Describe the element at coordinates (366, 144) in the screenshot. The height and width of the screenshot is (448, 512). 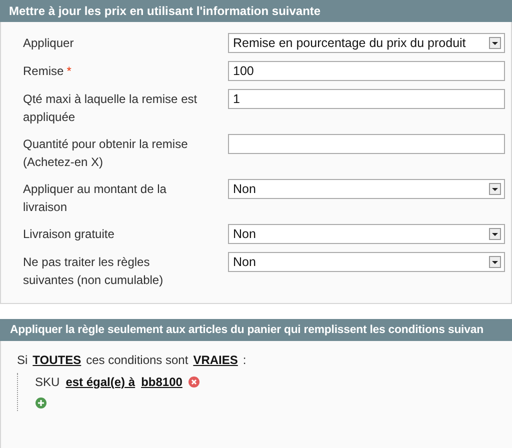
I see `input-field` at that location.